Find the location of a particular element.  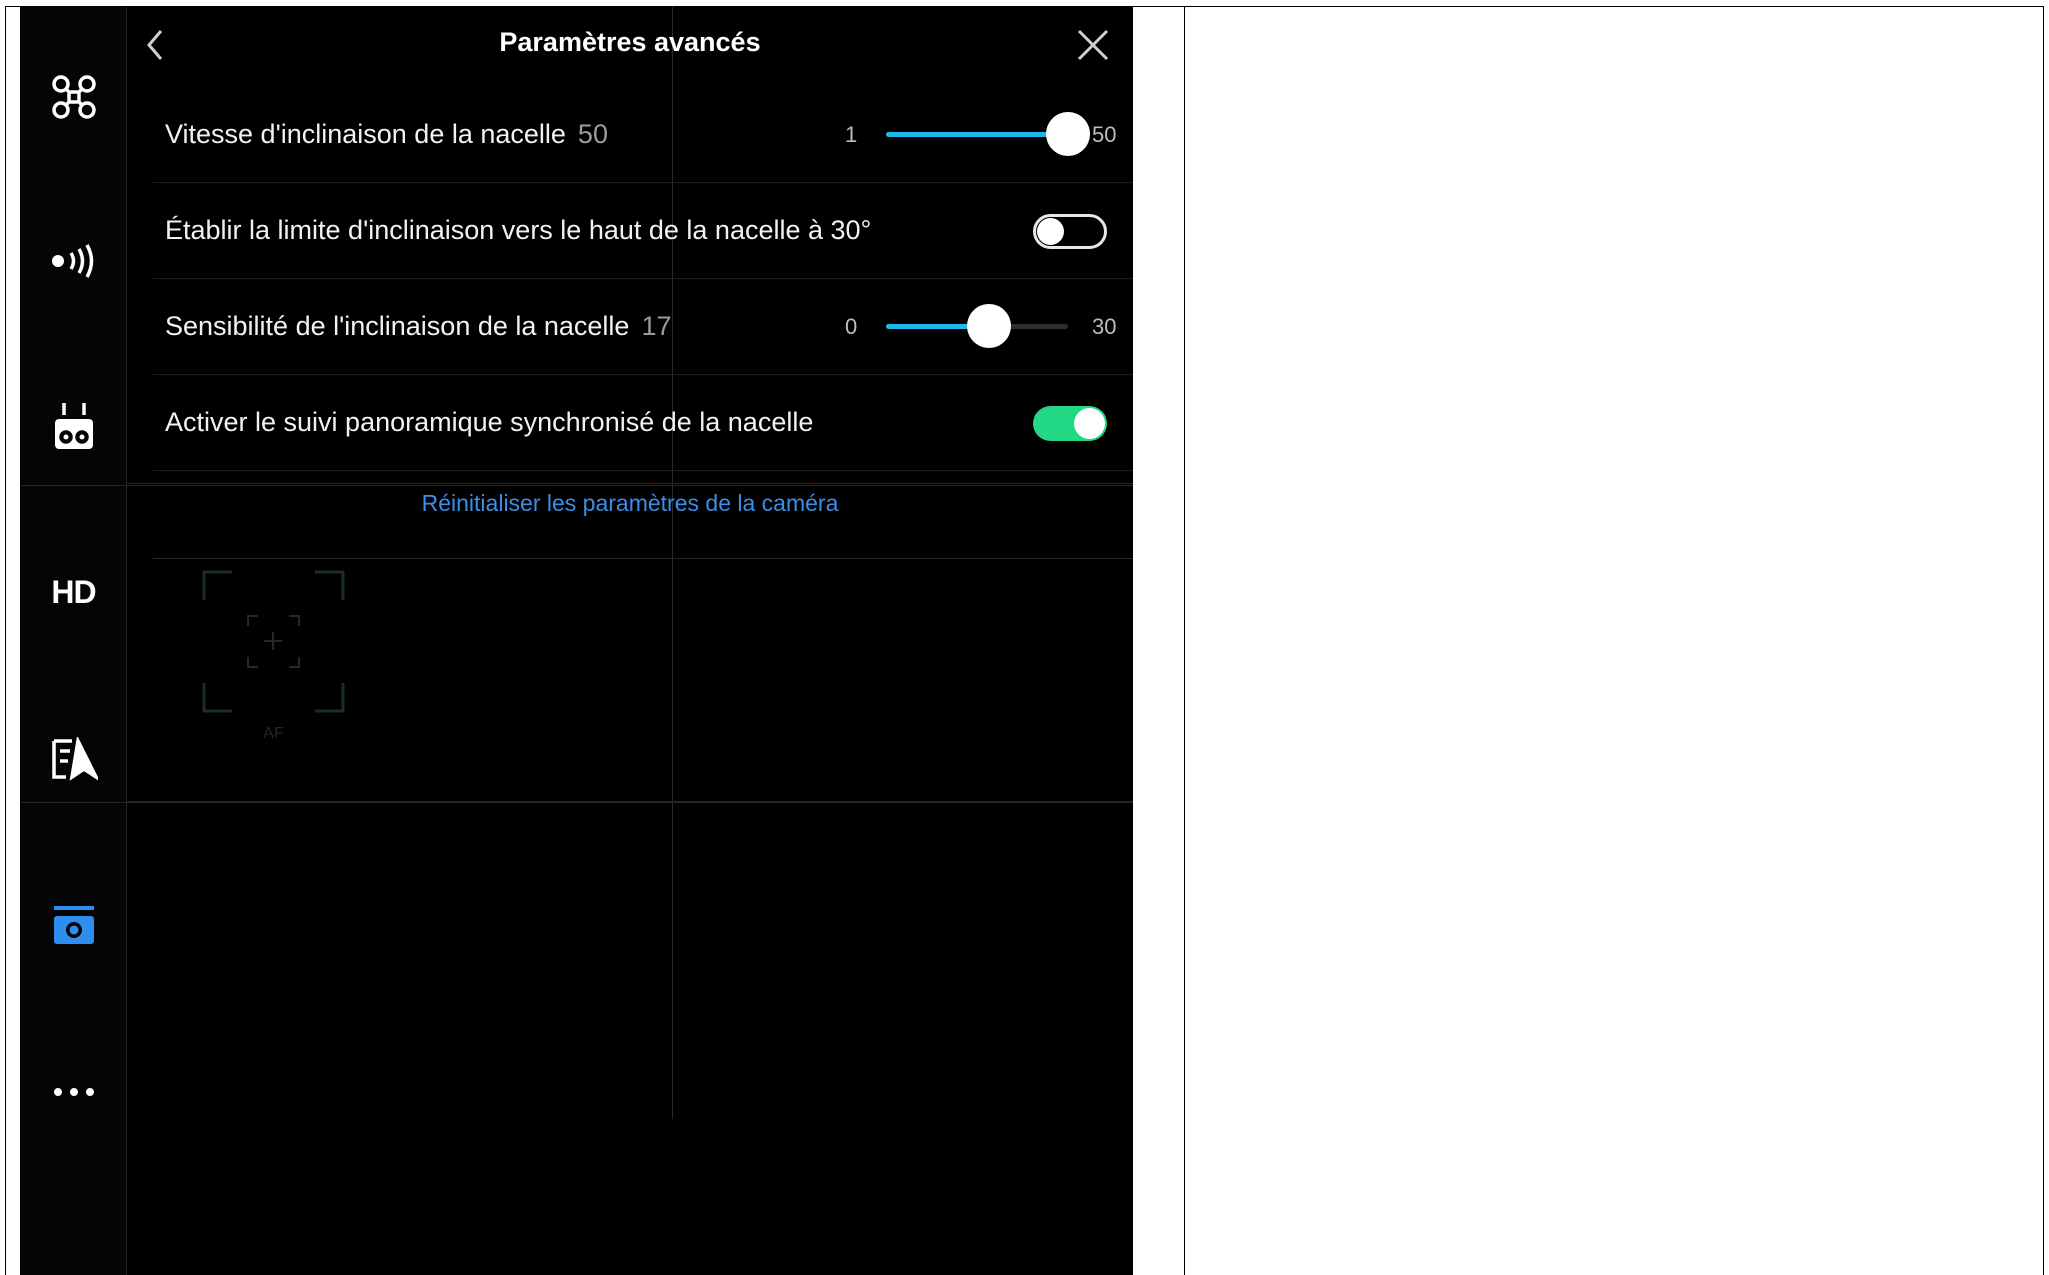

remote-controller-icon is located at coordinates (73, 427).